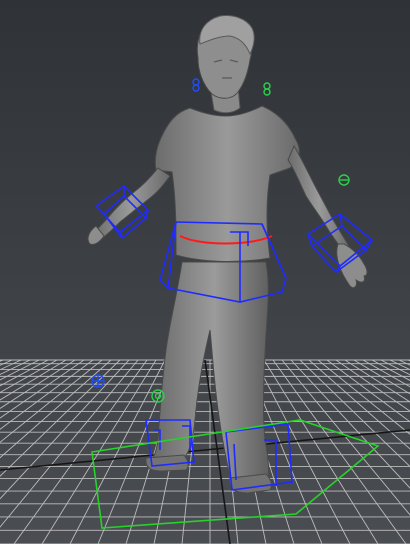 The height and width of the screenshot is (544, 410). What do you see at coordinates (98, 381) in the screenshot?
I see `ground-locator-blue` at bounding box center [98, 381].